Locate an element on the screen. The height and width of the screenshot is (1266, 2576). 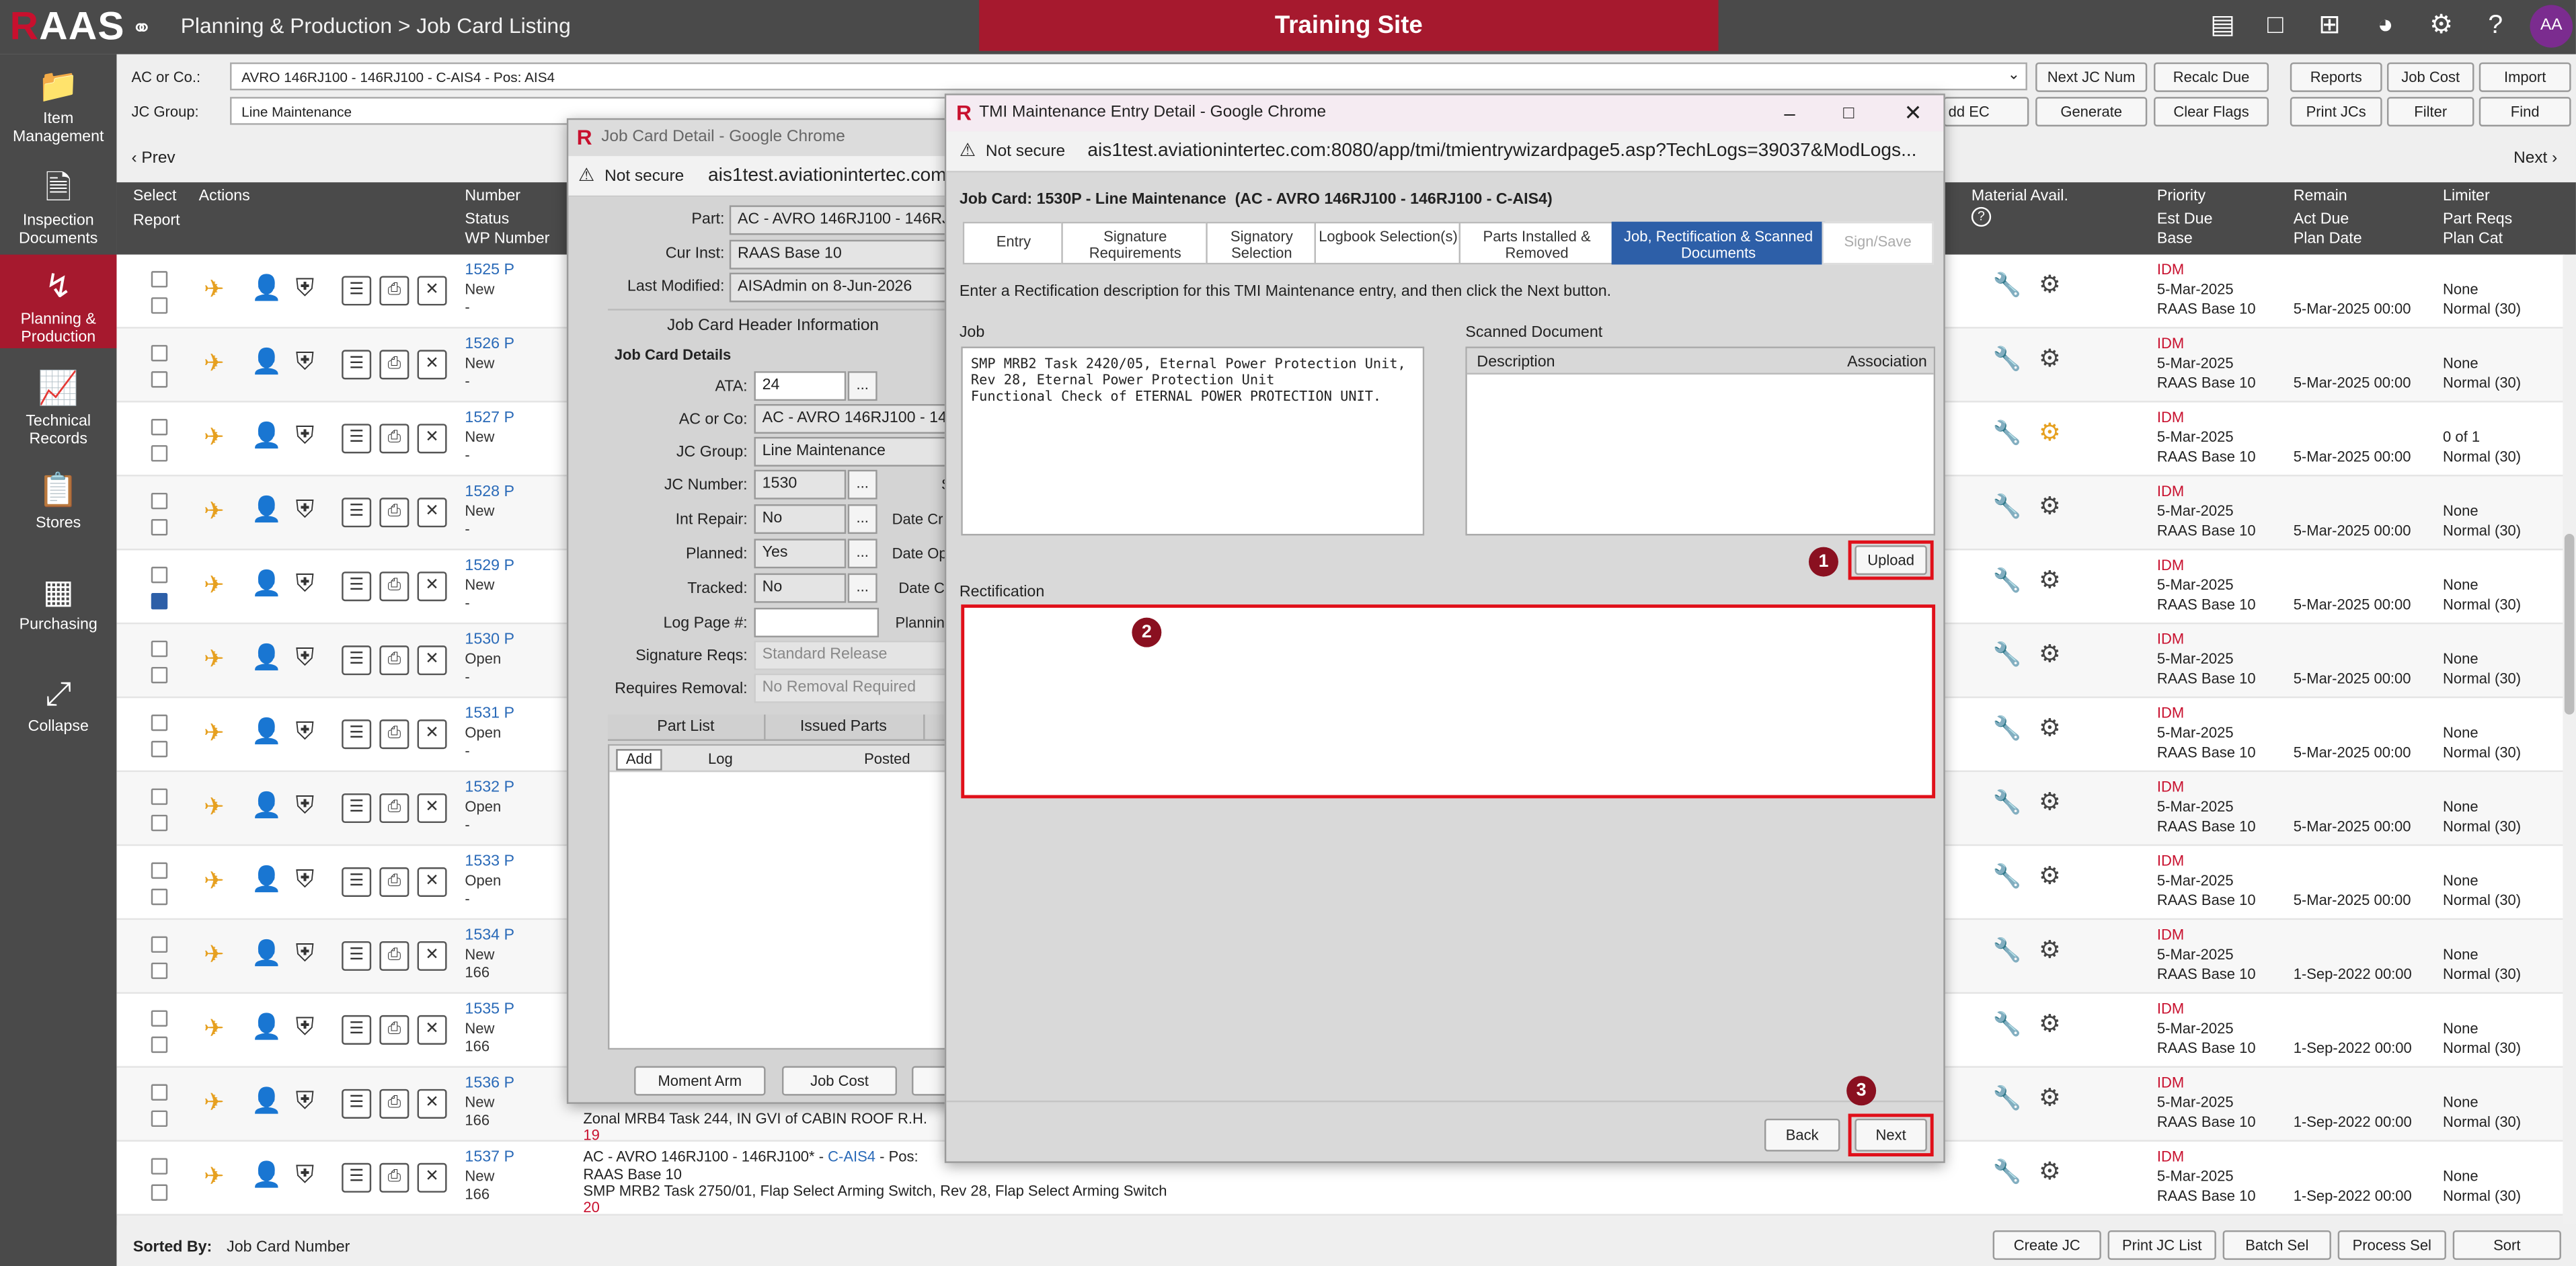
row-1537-reg-link: C-AIS4 is located at coordinates (851, 1156).